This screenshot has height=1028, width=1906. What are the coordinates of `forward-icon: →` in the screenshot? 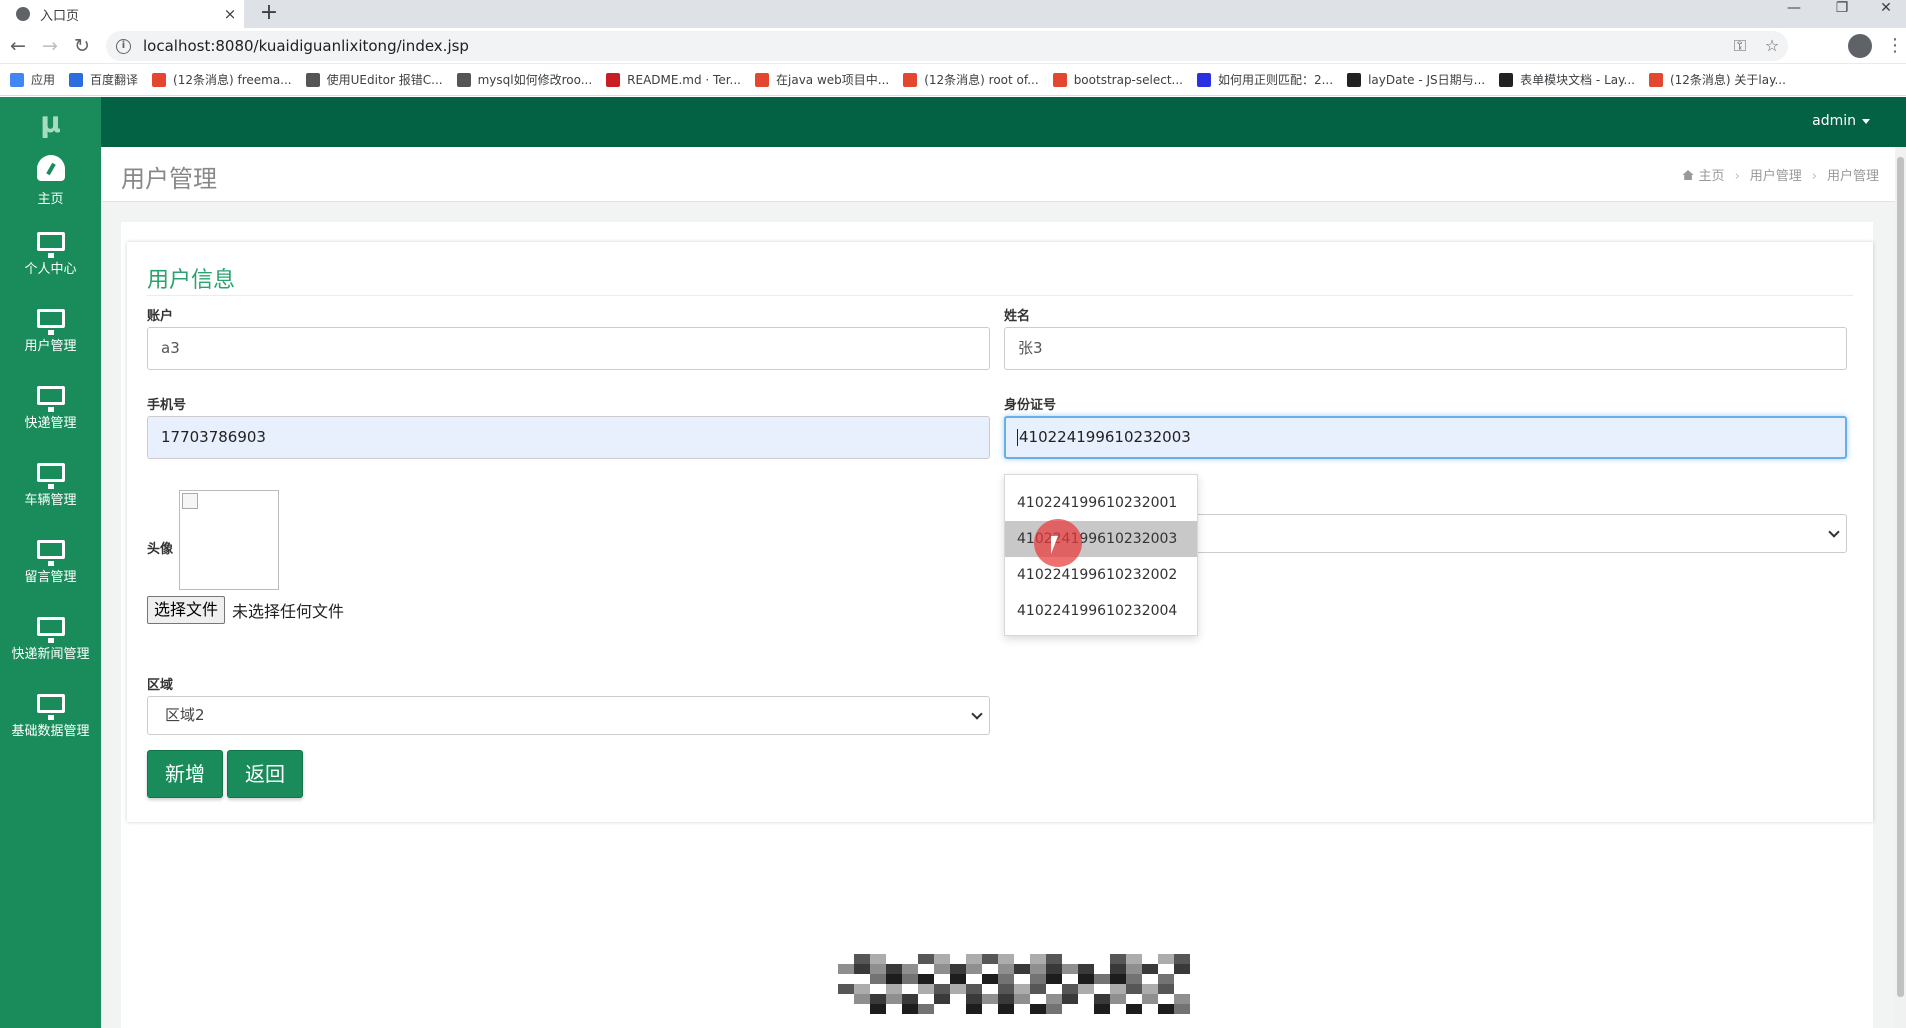 It's located at (50, 46).